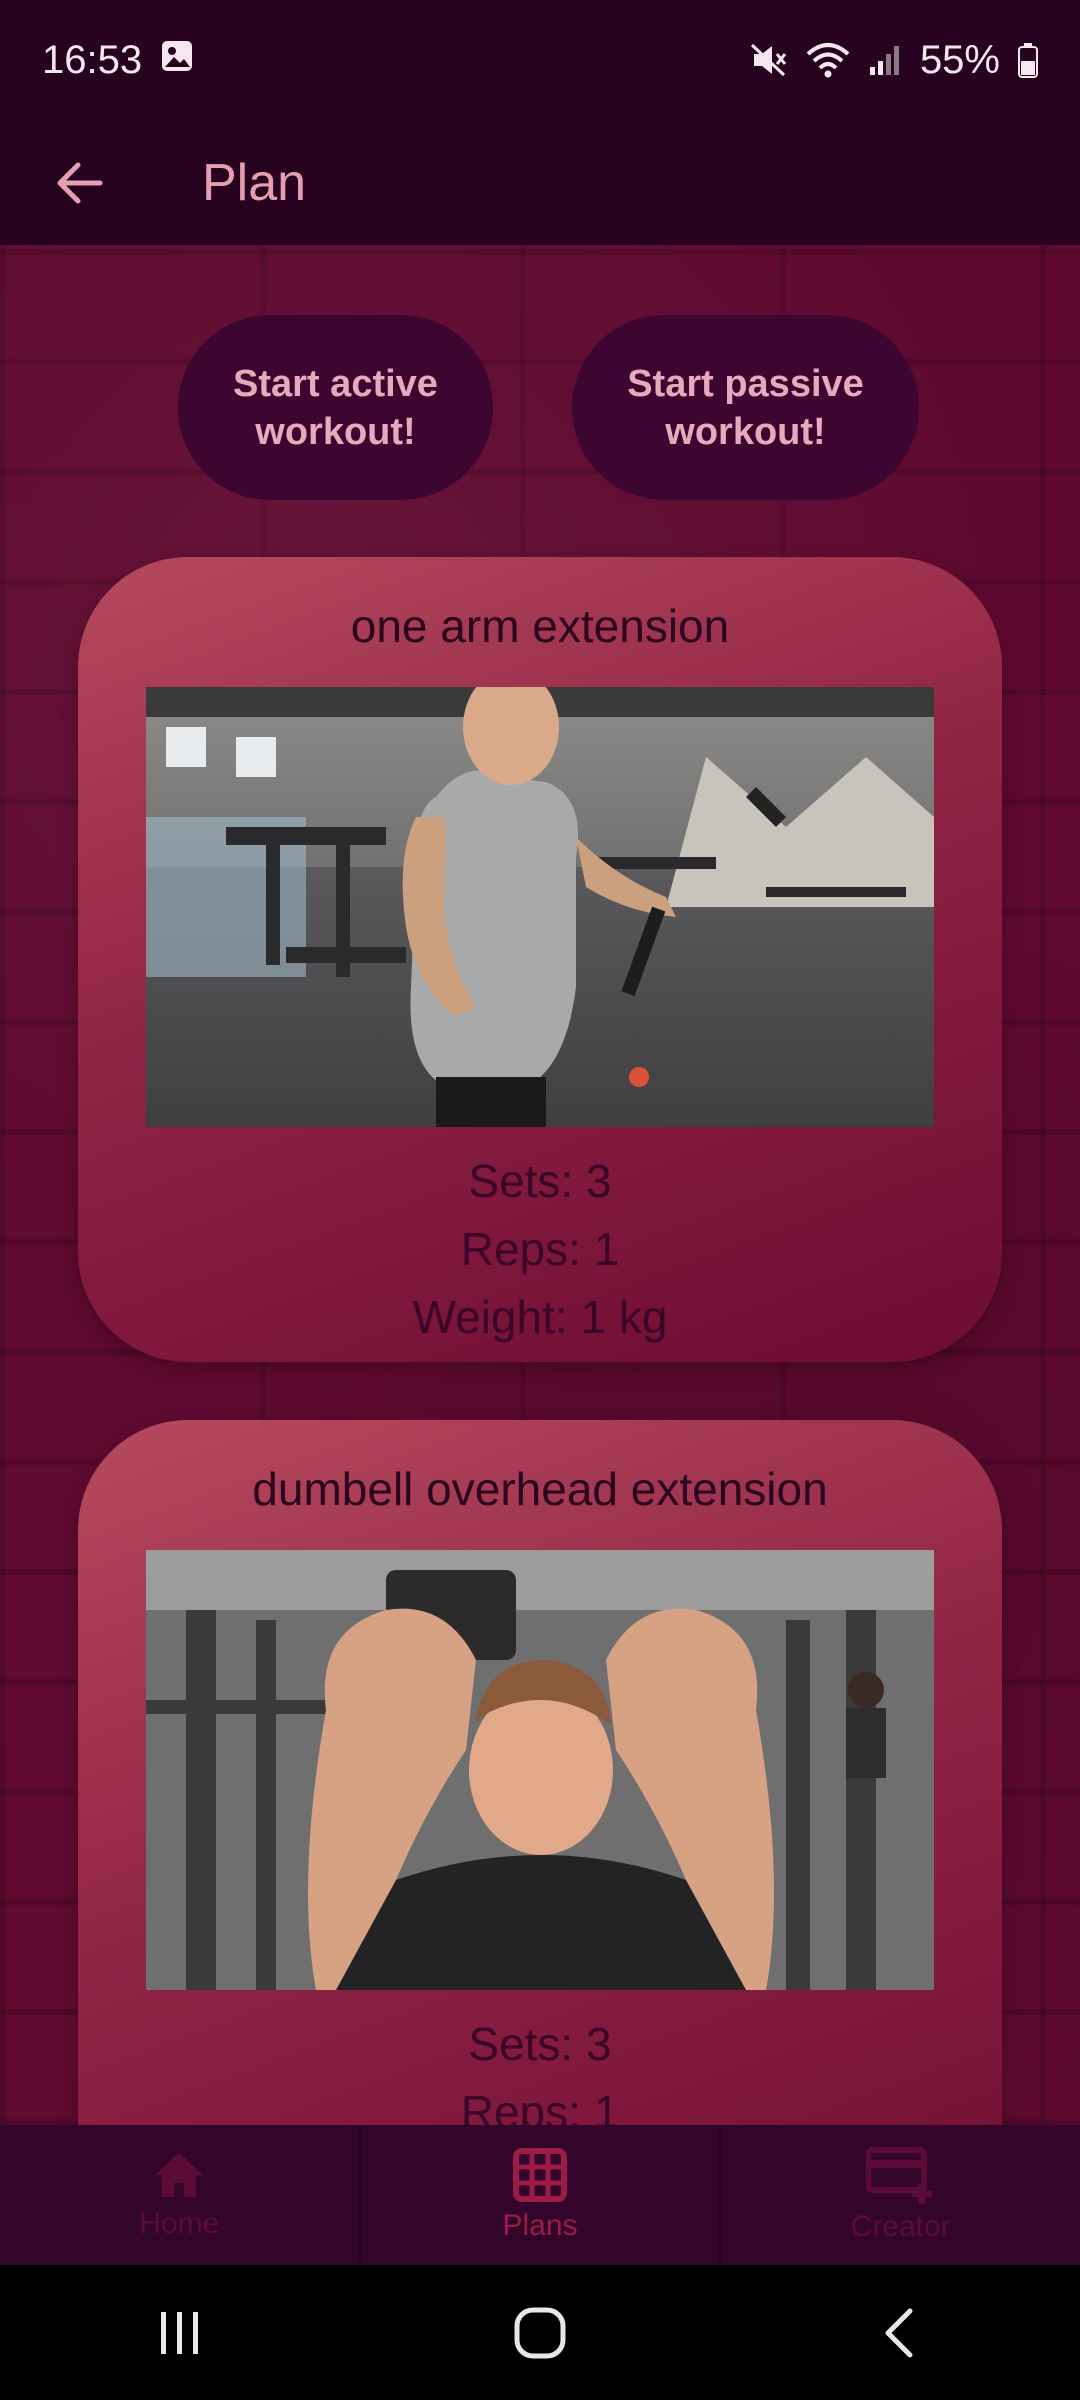 The height and width of the screenshot is (2400, 1080). I want to click on mute-icon, so click(769, 60).